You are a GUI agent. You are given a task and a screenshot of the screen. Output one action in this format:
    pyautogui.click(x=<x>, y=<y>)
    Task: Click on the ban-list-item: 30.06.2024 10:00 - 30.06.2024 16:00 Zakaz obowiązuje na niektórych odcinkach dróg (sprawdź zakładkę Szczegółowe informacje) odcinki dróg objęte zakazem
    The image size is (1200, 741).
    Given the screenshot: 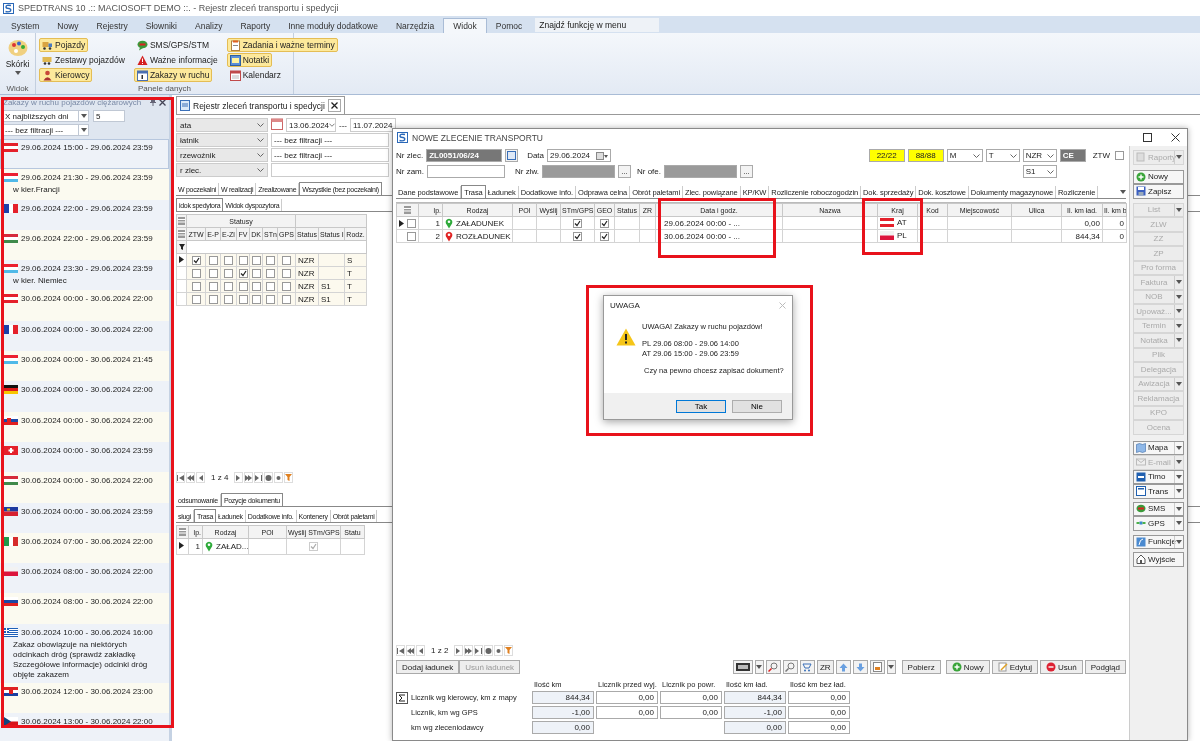 What is the action you would take?
    pyautogui.click(x=84, y=653)
    